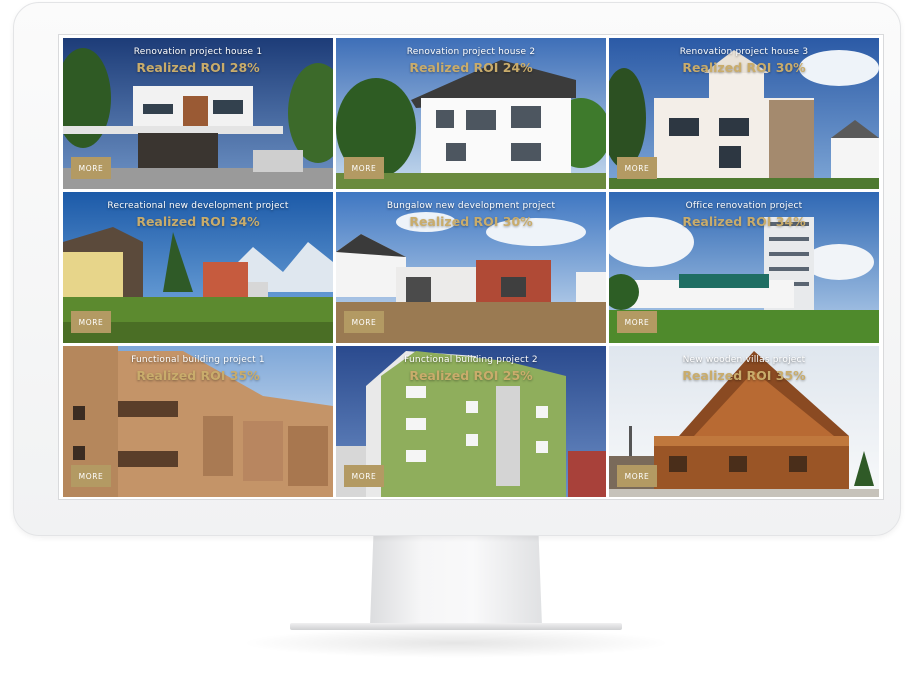  I want to click on project-title: Functional building project 2, so click(471, 360).